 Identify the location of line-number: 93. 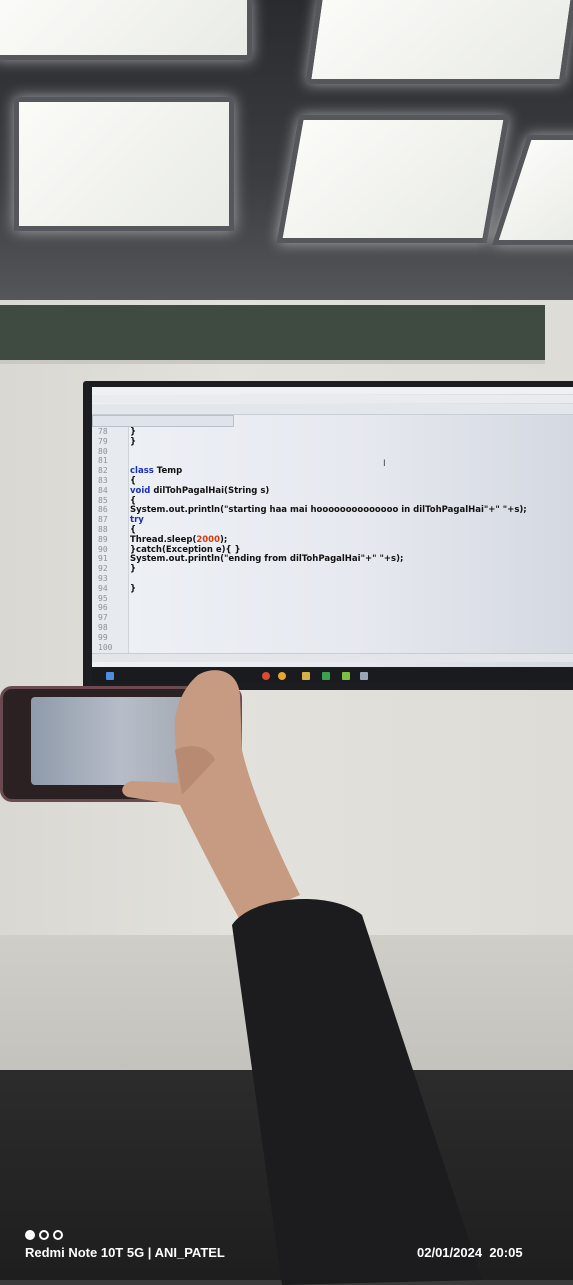
(103, 578).